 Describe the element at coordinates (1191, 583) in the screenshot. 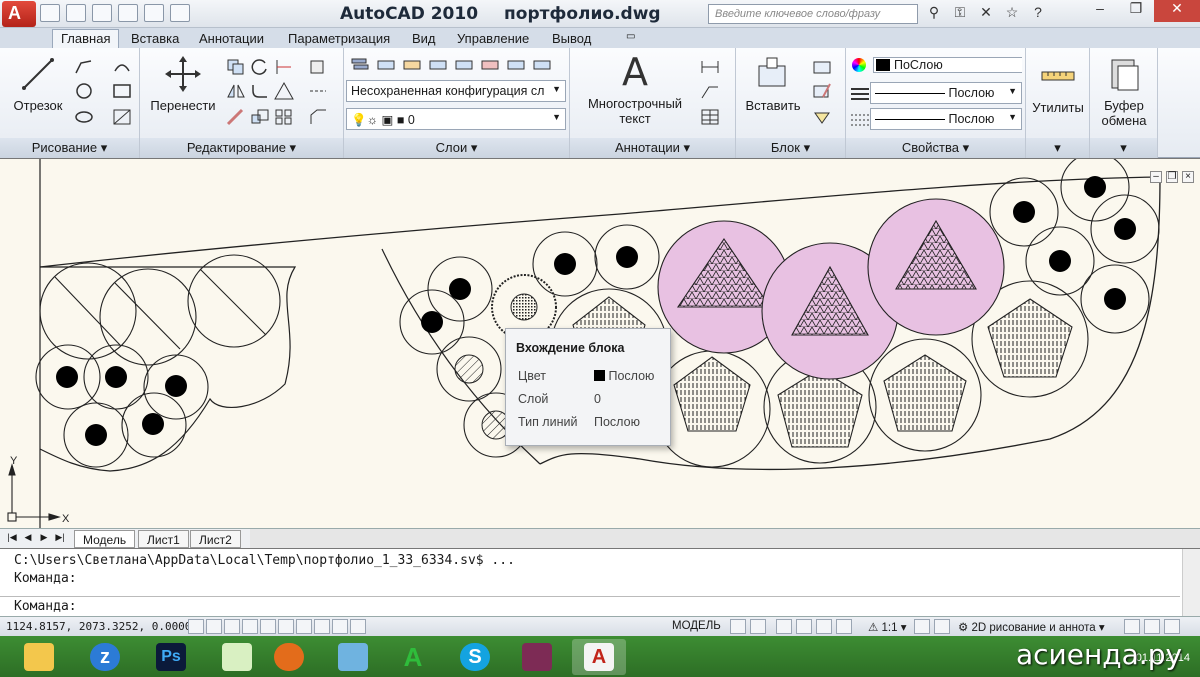

I see `command-scrollbar` at that location.